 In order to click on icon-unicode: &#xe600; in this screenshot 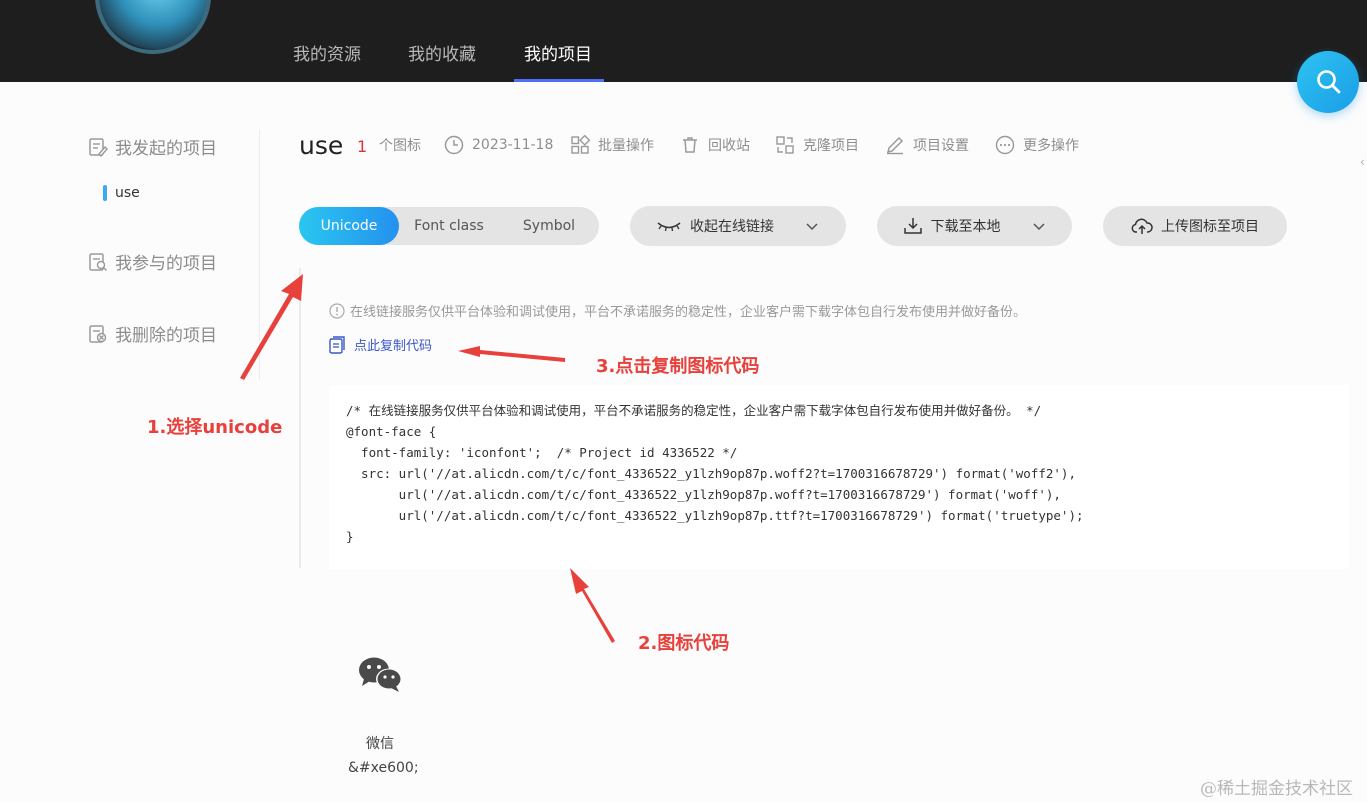, I will do `click(383, 768)`.